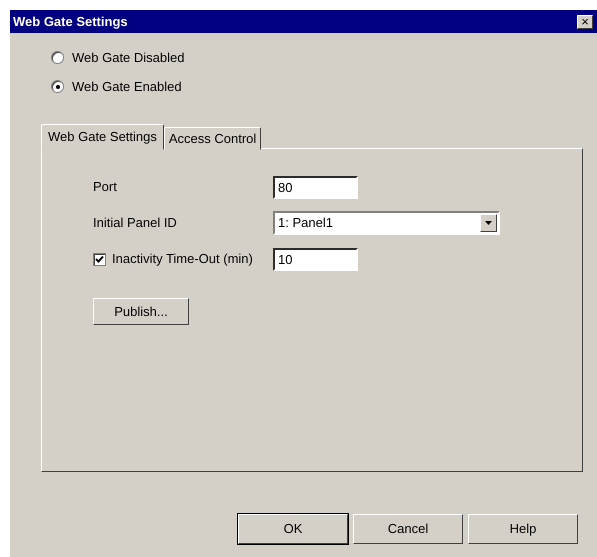  Describe the element at coordinates (523, 529) in the screenshot. I see `dialog-button: Help` at that location.